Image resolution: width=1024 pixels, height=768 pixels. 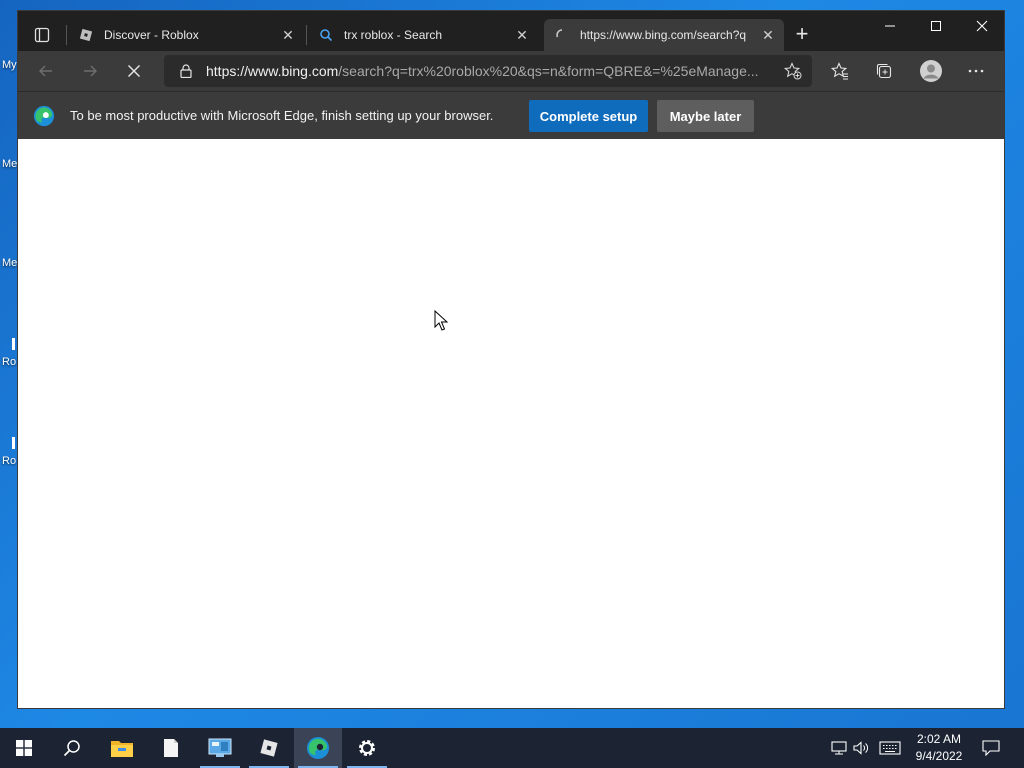 I want to click on minimize-button, so click(x=890, y=26).